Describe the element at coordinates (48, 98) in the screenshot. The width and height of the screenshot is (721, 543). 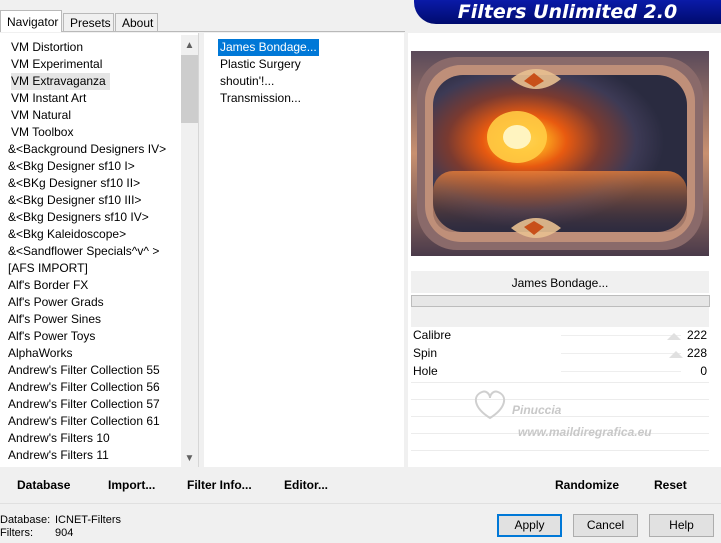
I see `category-item: VM Instant Art` at that location.